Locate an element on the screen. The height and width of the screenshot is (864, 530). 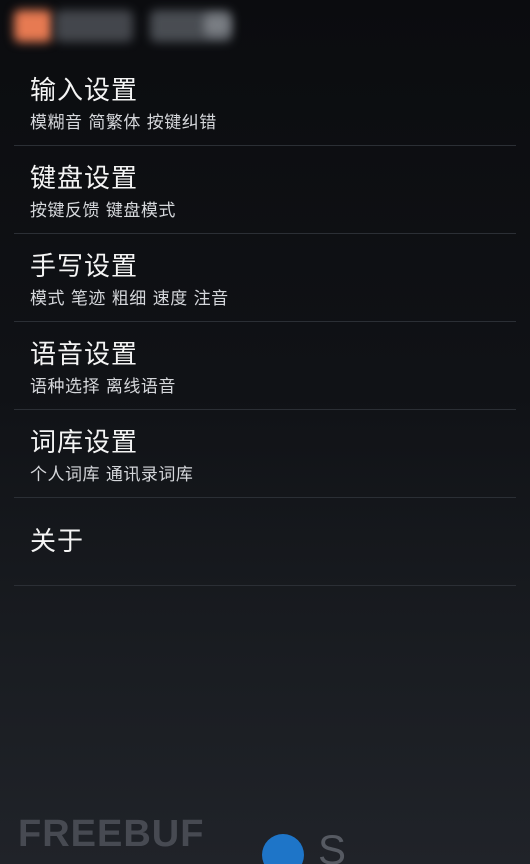
blurred-header is located at coordinates (265, 27).